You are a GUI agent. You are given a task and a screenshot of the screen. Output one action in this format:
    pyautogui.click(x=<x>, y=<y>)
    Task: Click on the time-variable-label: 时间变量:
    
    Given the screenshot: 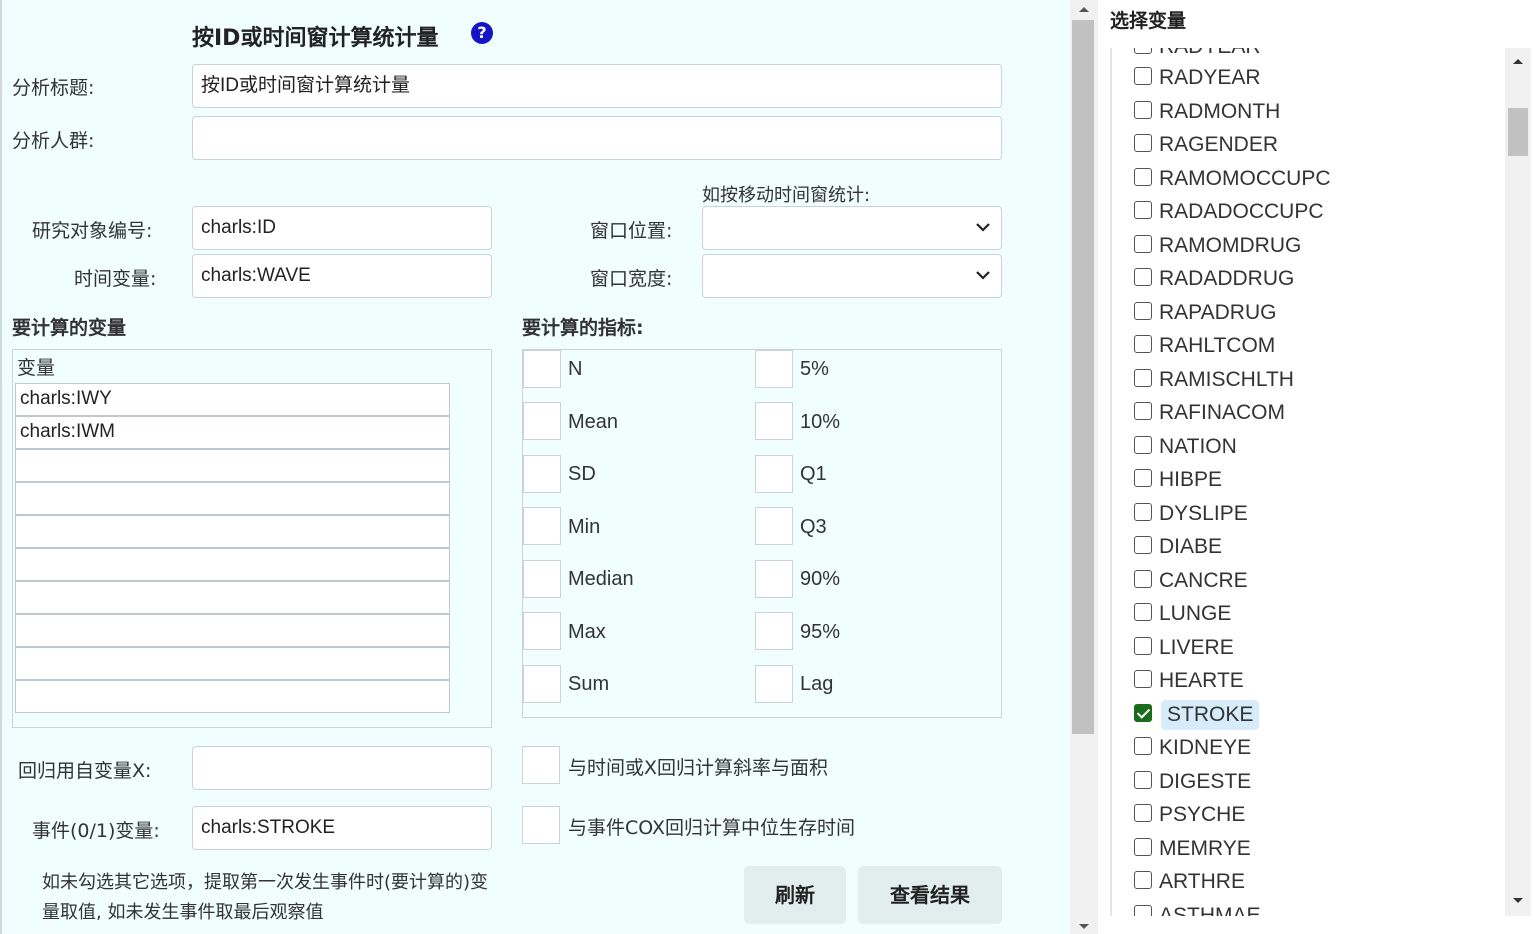 What is the action you would take?
    pyautogui.click(x=115, y=279)
    